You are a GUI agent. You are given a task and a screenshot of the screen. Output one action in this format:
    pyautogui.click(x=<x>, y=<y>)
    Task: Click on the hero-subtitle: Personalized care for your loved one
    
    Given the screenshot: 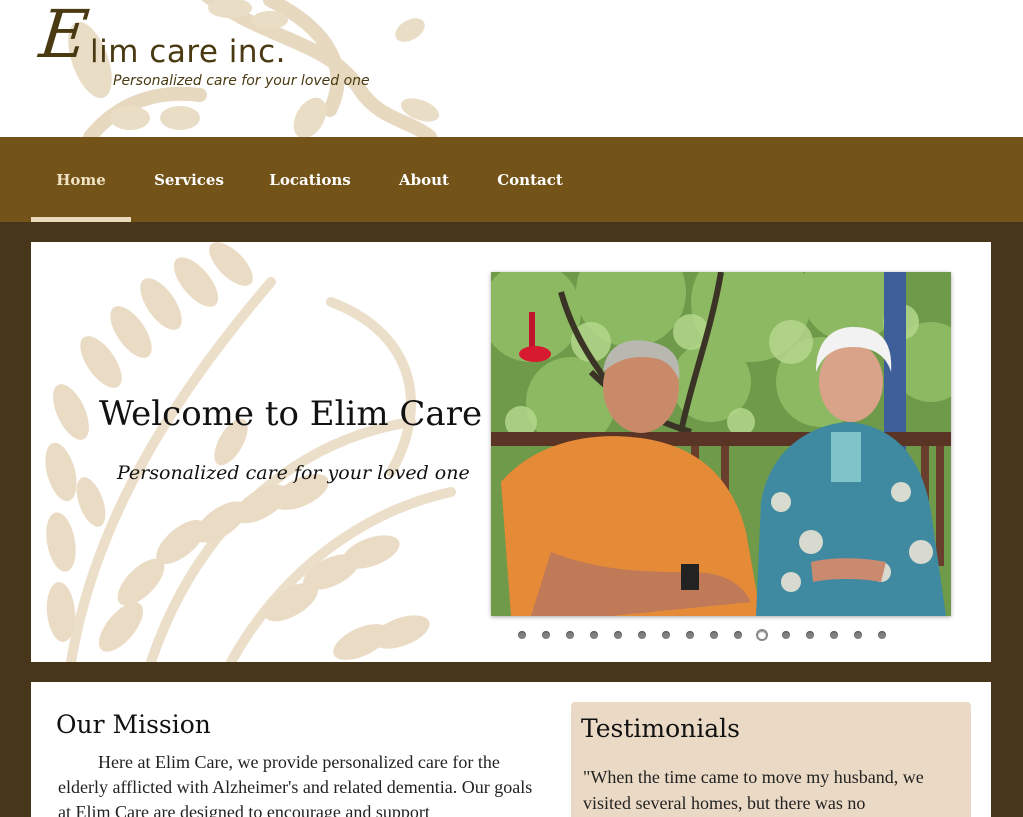 What is the action you would take?
    pyautogui.click(x=293, y=473)
    